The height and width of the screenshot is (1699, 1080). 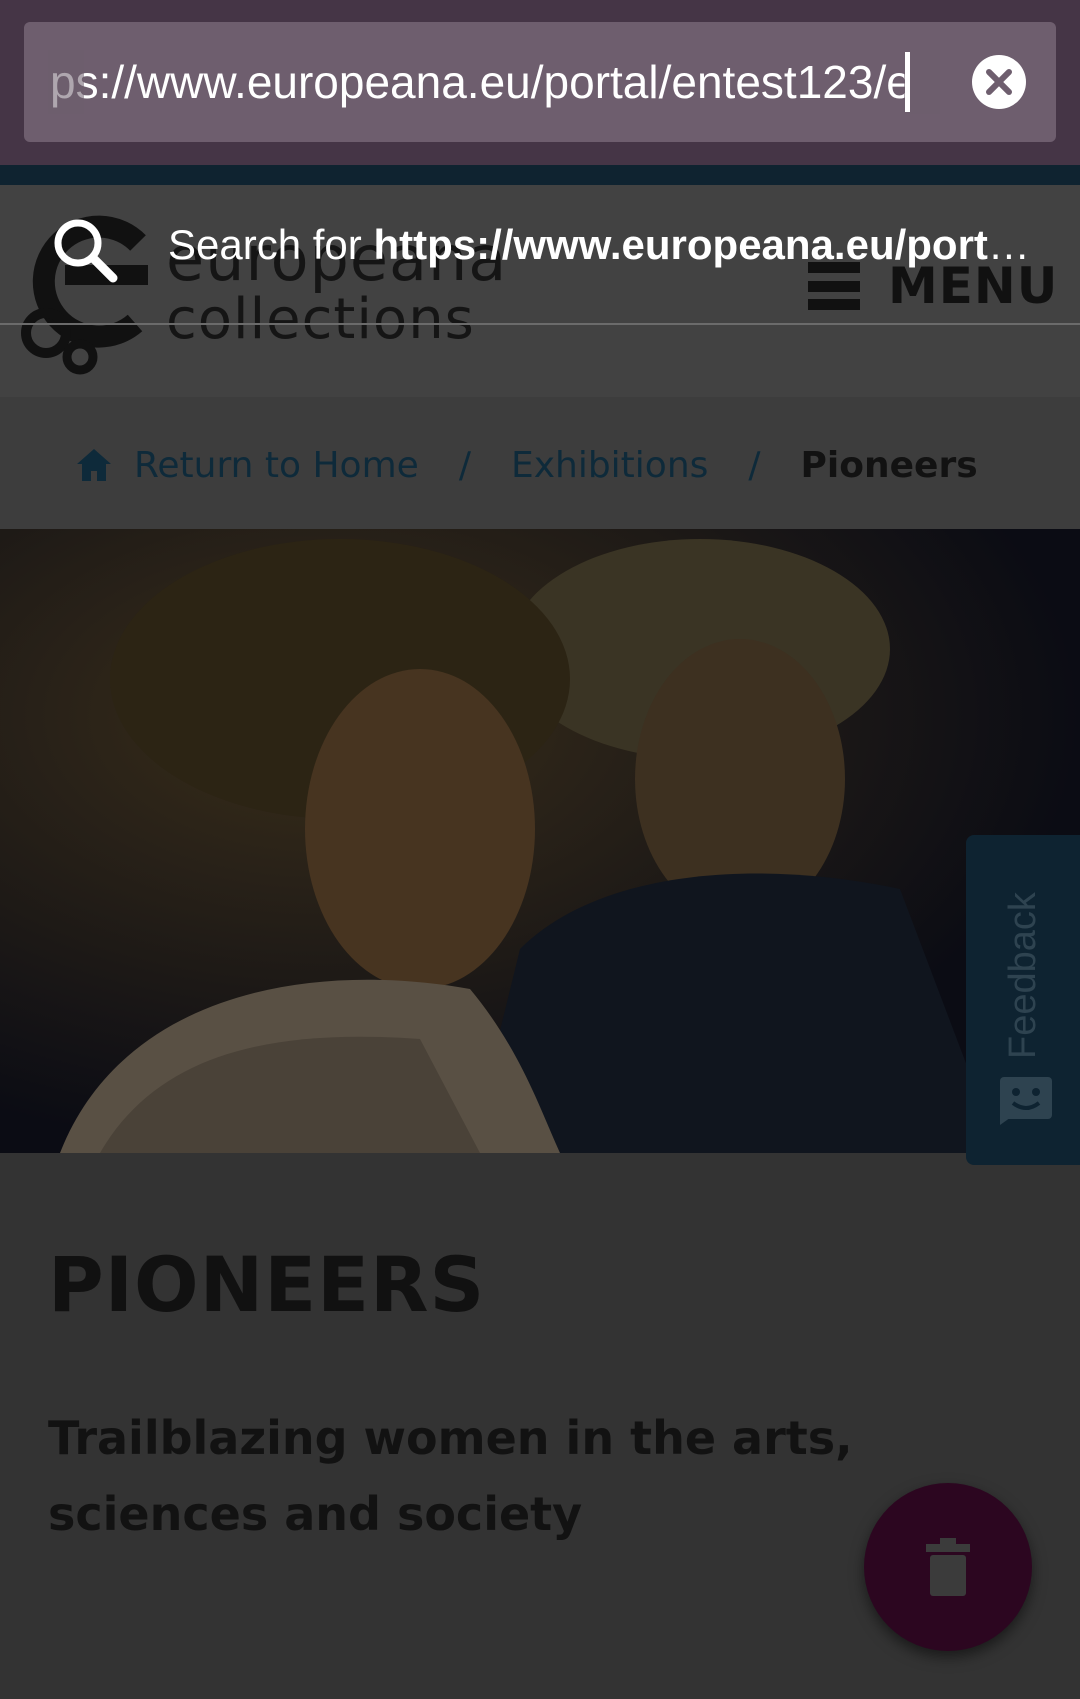 I want to click on text-cursor, so click(x=907, y=82).